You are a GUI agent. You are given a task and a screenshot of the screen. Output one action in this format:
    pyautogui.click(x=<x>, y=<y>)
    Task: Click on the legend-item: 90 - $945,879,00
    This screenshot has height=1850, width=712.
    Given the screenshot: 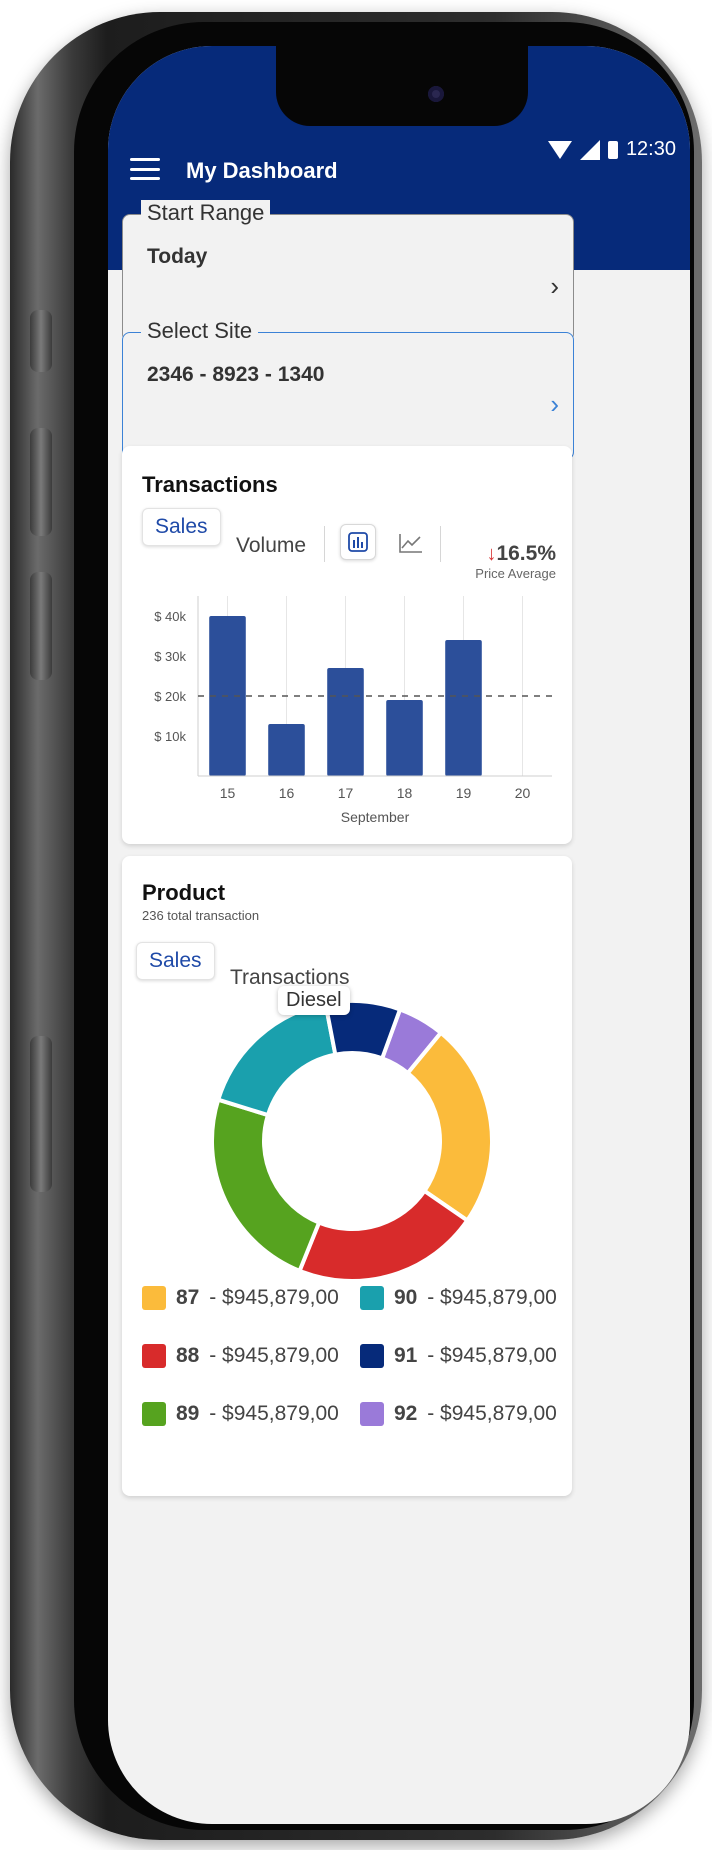 What is the action you would take?
    pyautogui.click(x=458, y=1298)
    